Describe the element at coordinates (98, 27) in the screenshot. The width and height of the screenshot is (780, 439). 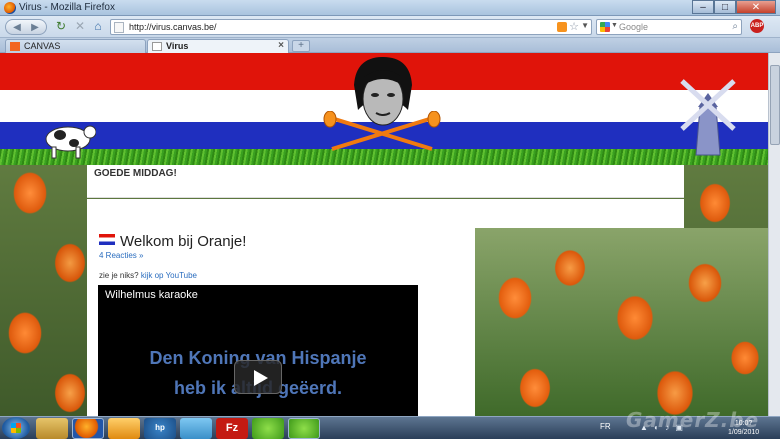
I see `home-icon: ⌂` at that location.